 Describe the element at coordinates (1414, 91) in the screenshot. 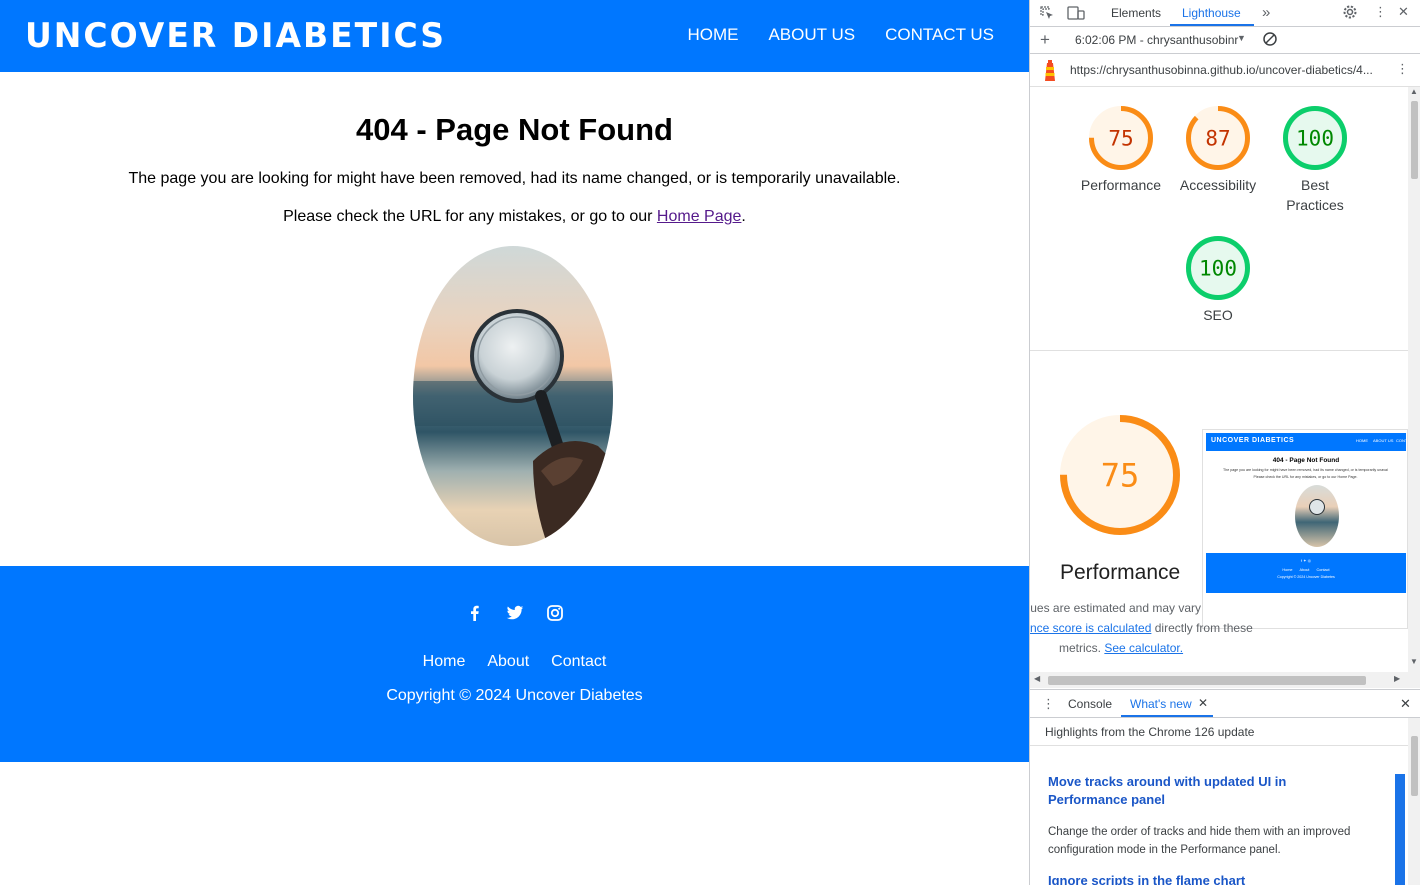

I see `scroll-up-icon: ▲` at that location.